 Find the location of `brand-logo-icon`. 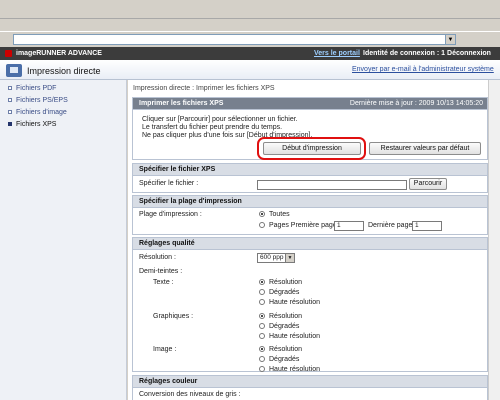

brand-logo-icon is located at coordinates (8, 53).